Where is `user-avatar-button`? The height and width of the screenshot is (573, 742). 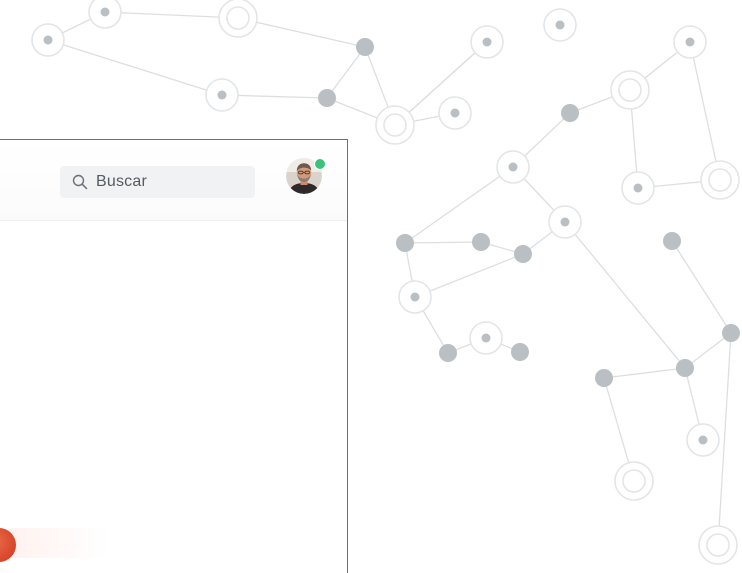 user-avatar-button is located at coordinates (306, 178).